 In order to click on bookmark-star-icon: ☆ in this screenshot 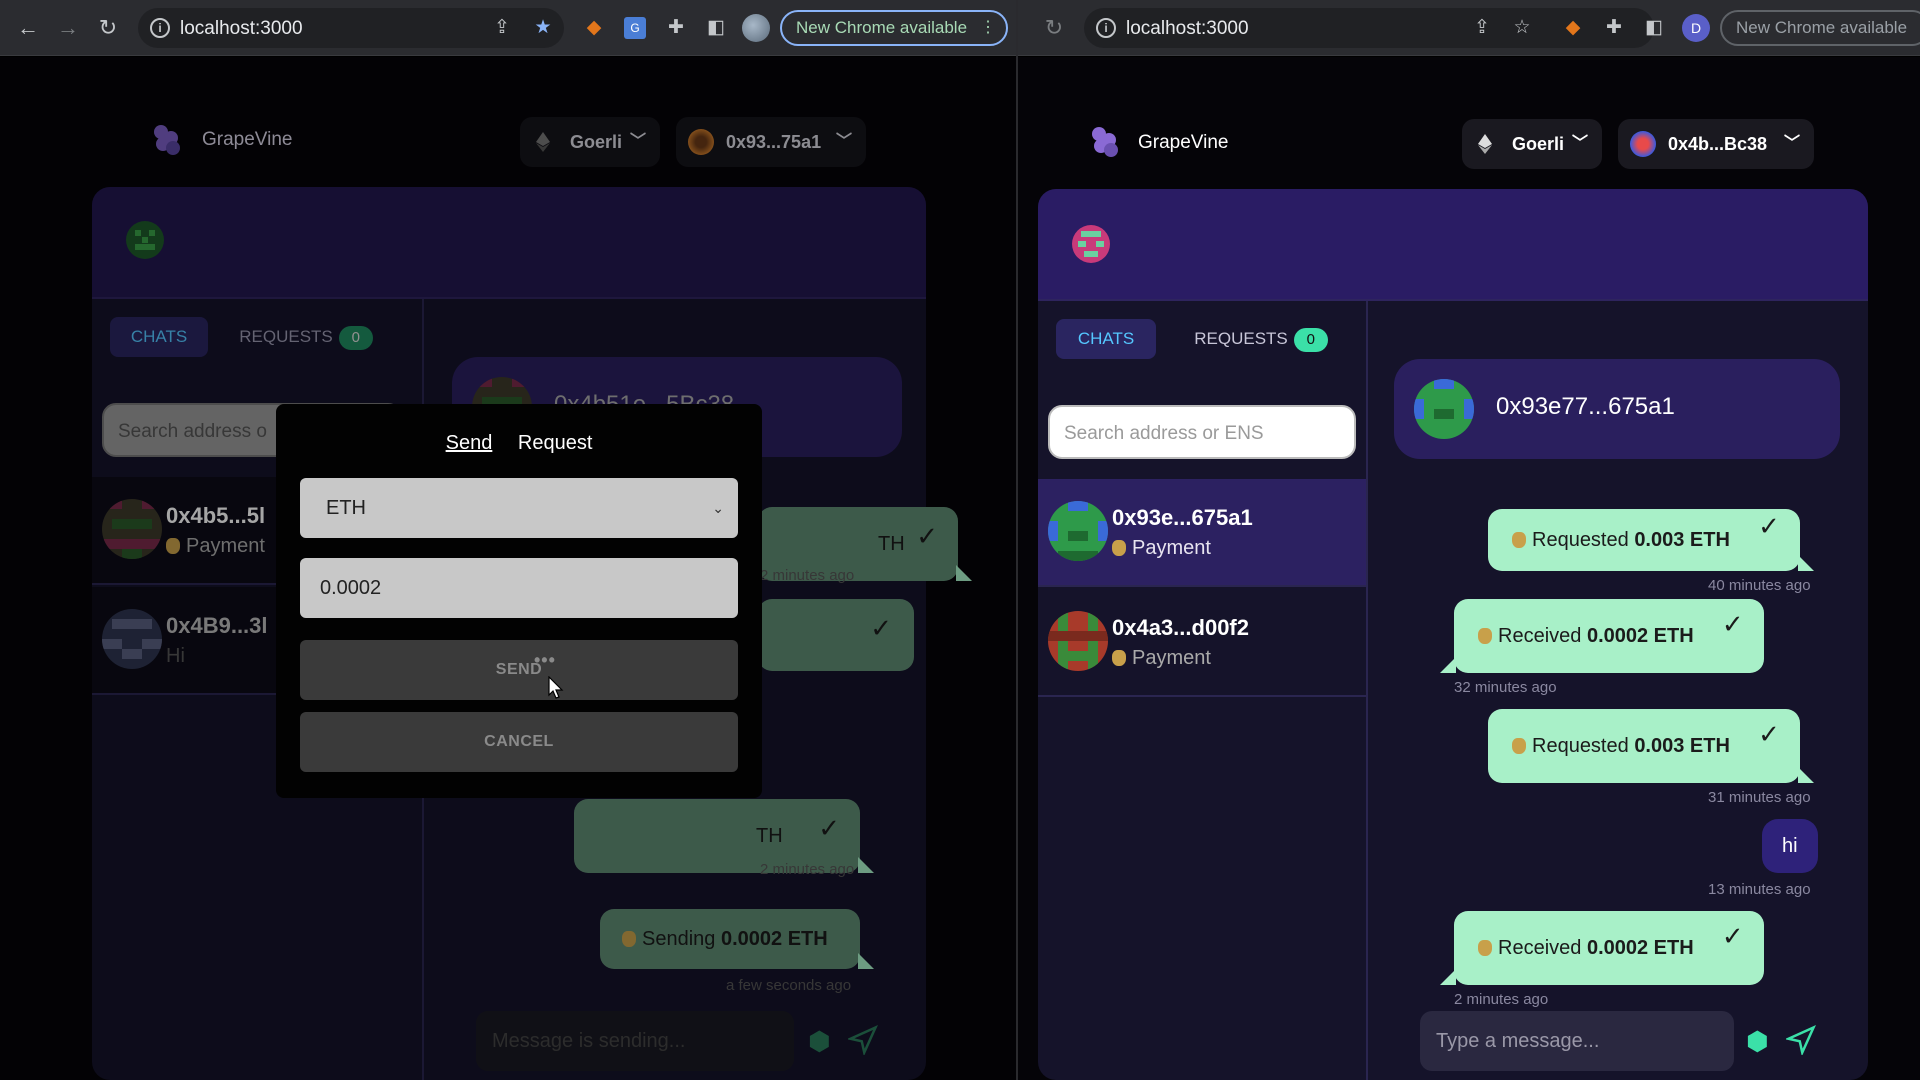, I will do `click(1522, 28)`.